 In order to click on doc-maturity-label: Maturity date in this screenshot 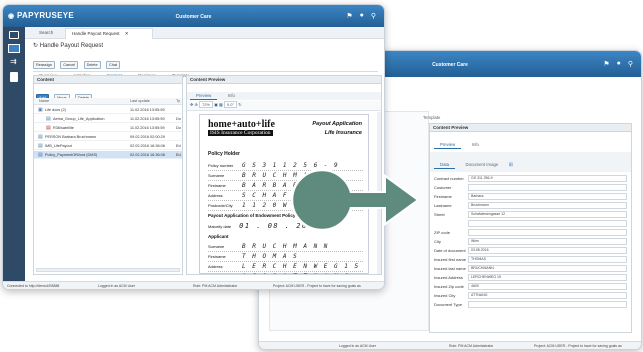, I will do `click(220, 226)`.